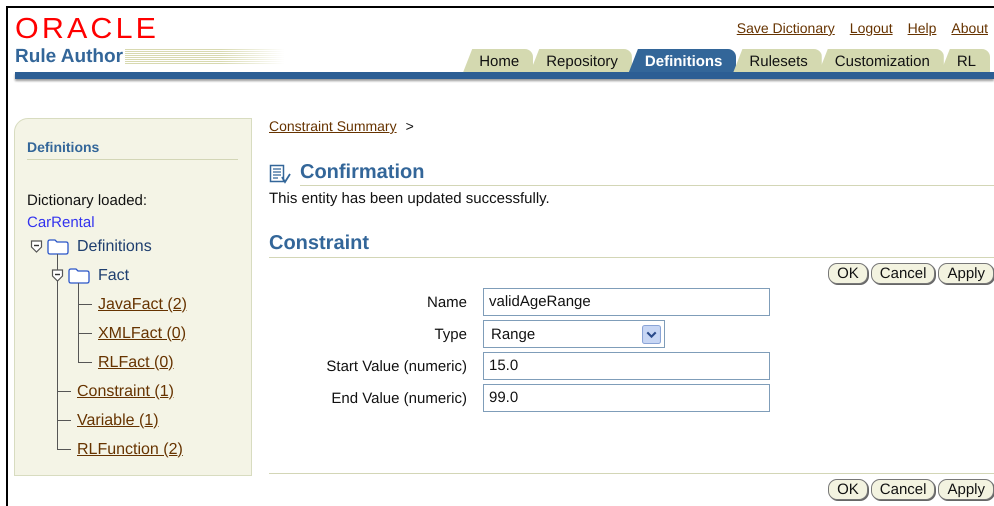 The image size is (994, 506). What do you see at coordinates (498, 60) in the screenshot?
I see `tab: Home` at bounding box center [498, 60].